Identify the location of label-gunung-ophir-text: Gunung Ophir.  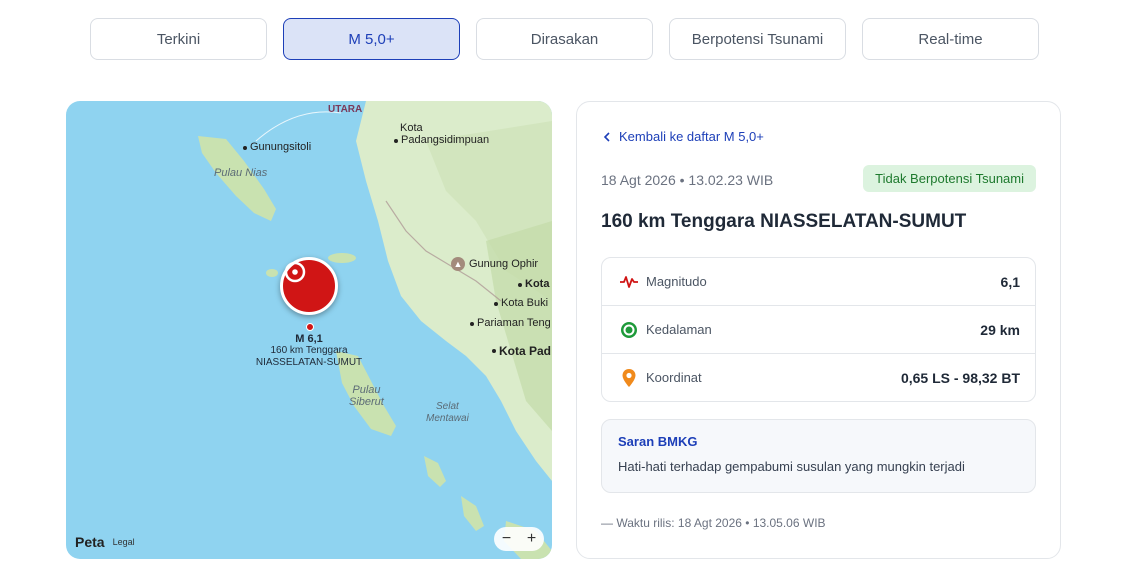
(504, 264).